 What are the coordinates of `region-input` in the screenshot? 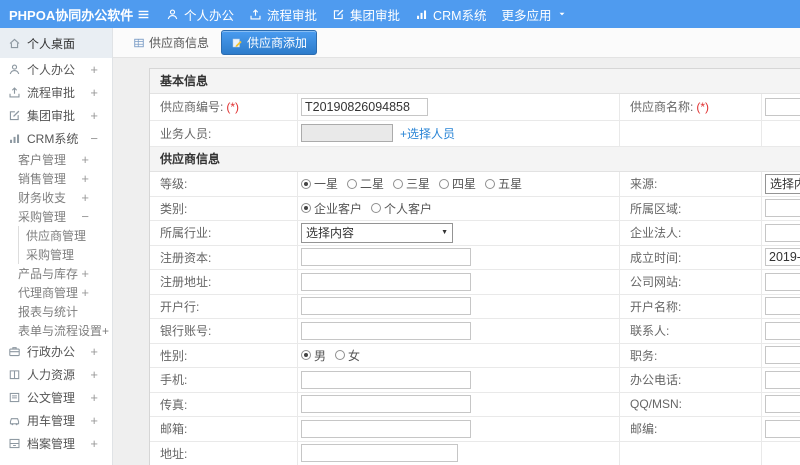 It's located at (782, 208).